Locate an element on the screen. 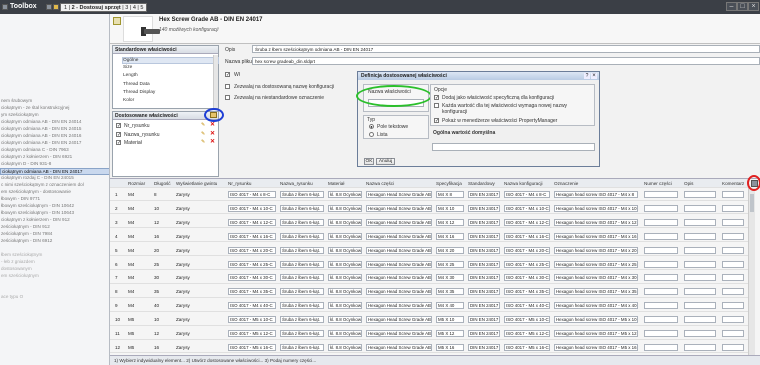 The height and width of the screenshot is (365, 760). custom-property-label: Nazwa_rysunku is located at coordinates (142, 135).